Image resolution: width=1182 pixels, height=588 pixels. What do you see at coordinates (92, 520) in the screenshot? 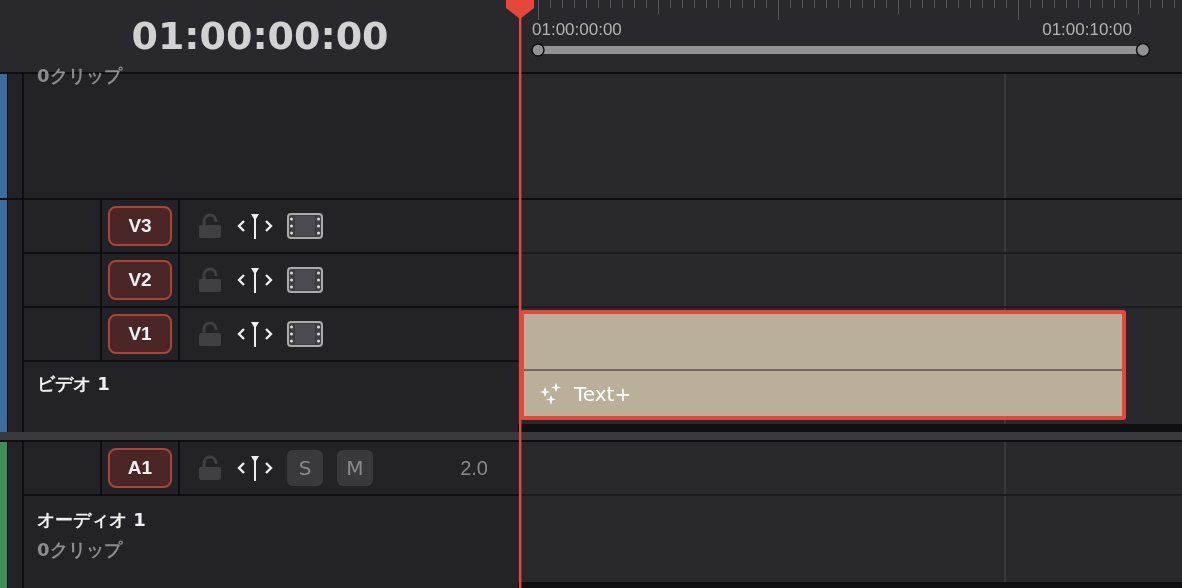
I see `track-name: オーディオ 1` at bounding box center [92, 520].